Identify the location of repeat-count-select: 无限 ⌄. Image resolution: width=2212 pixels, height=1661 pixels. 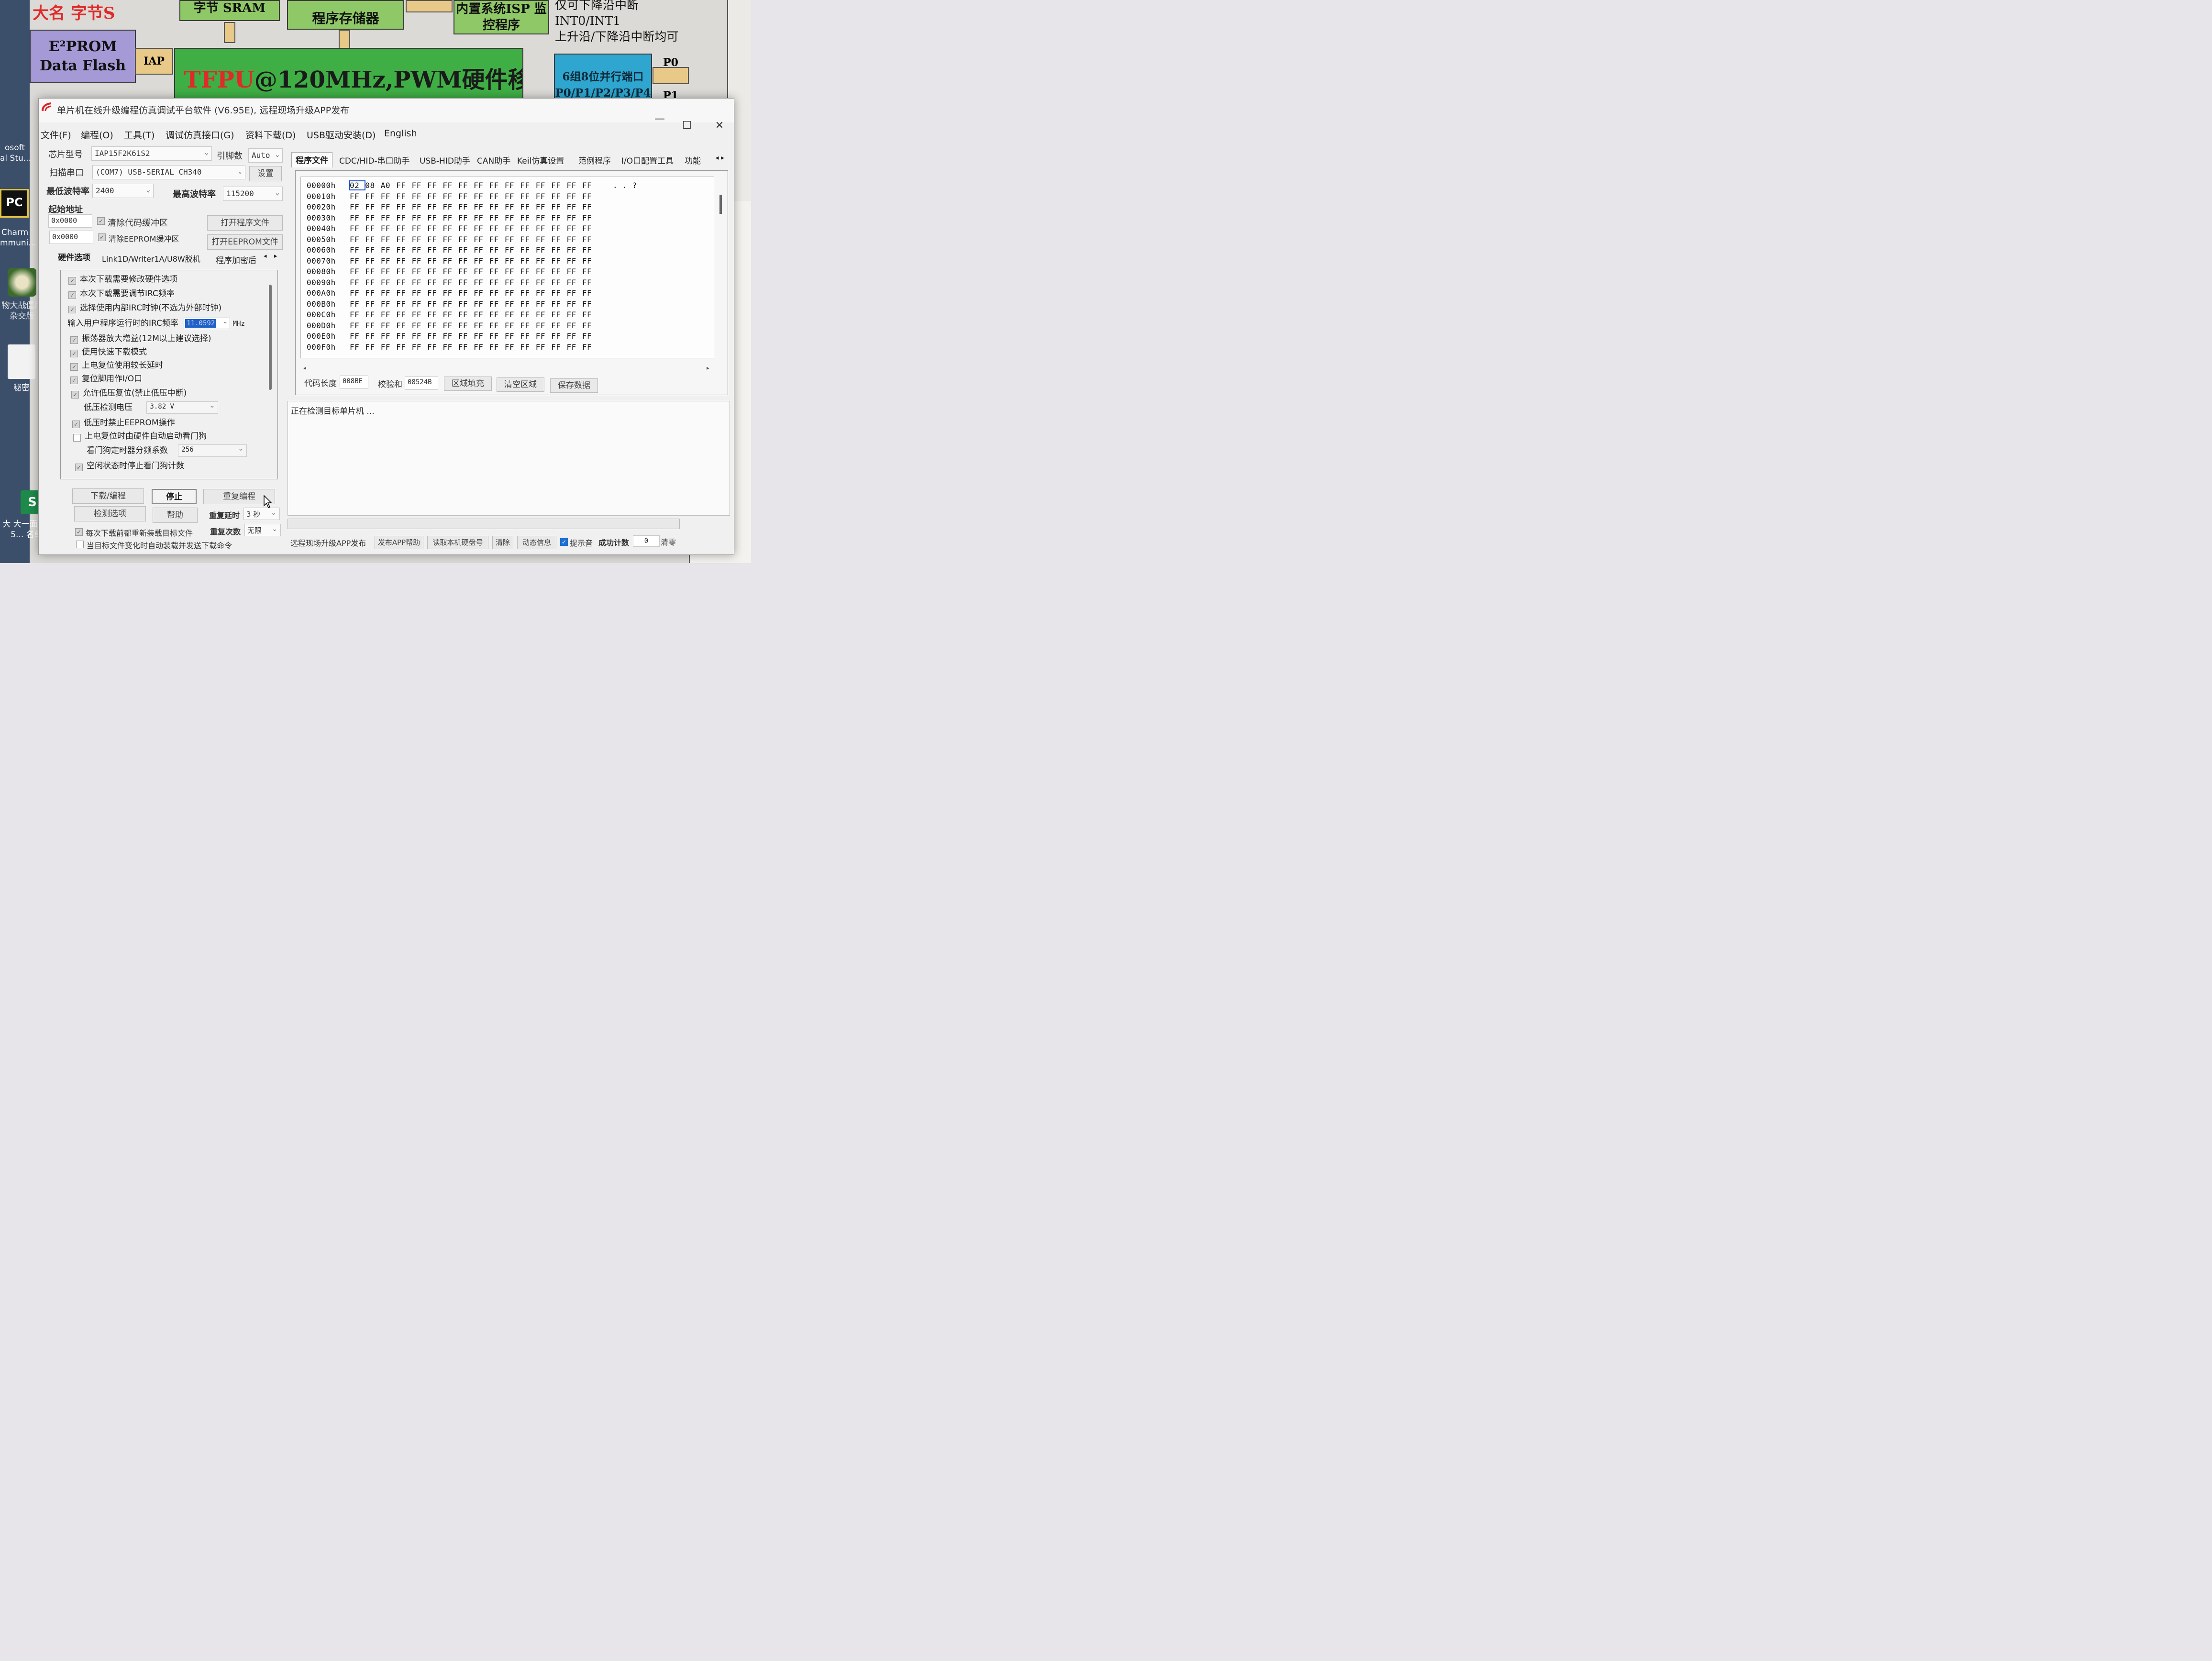
(262, 530).